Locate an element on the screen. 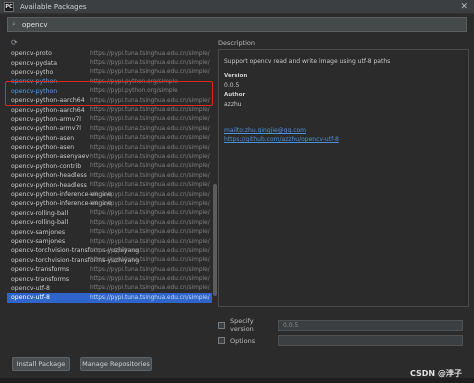  title-bar: PC Available Packages ✕ is located at coordinates (237, 7).